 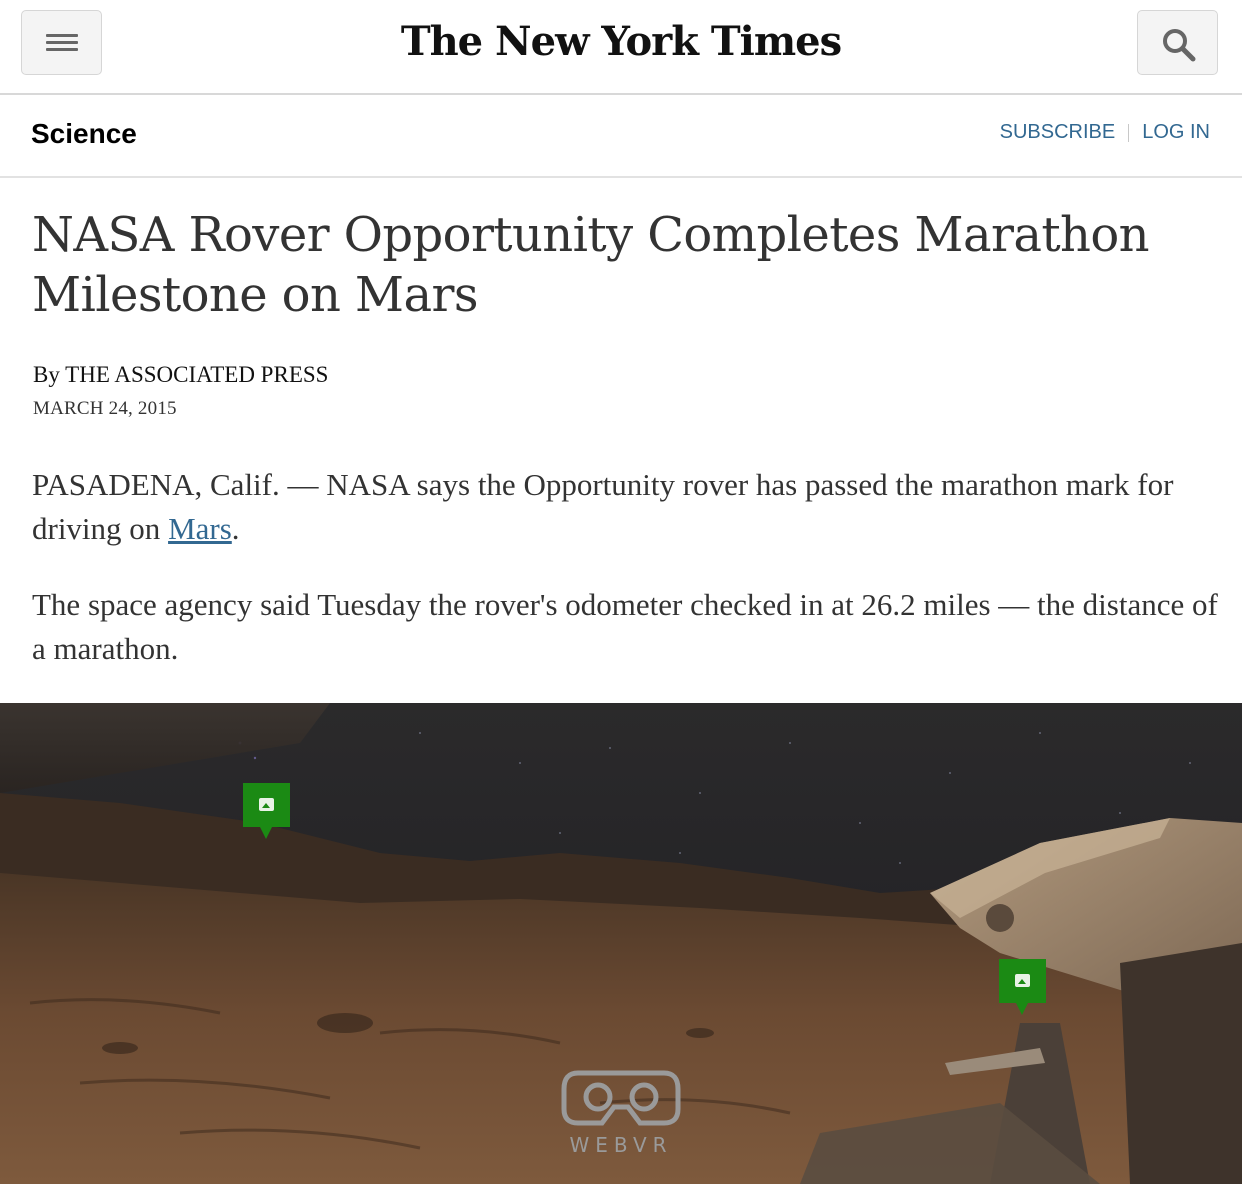 What do you see at coordinates (181, 374) in the screenshot?
I see `article-byline: By THE ASSOCIATED PRESS` at bounding box center [181, 374].